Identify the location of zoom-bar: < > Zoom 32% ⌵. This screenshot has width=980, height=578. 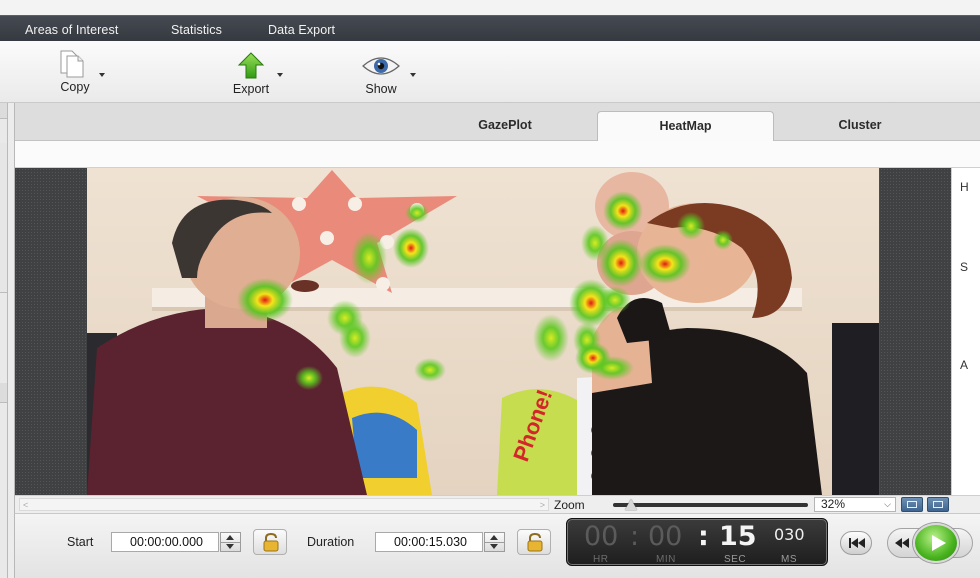
(497, 504).